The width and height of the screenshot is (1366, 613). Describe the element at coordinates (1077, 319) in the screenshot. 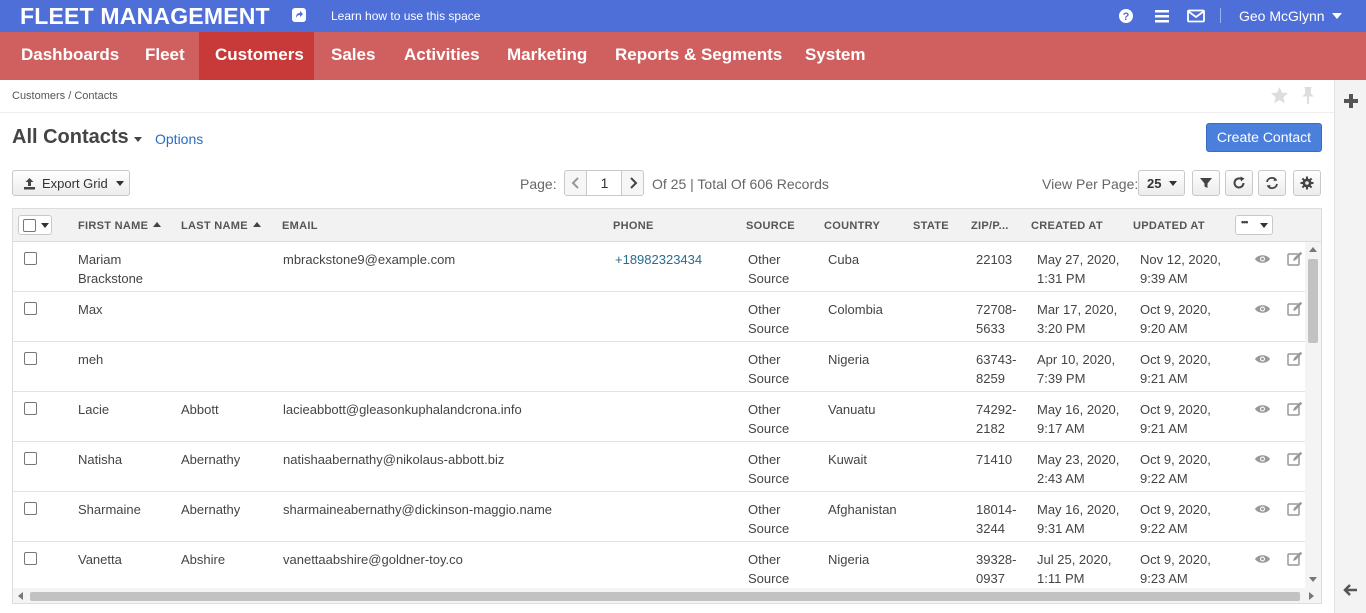

I see `created-at-cell: Mar 17, 2020, 3:20 PM` at that location.